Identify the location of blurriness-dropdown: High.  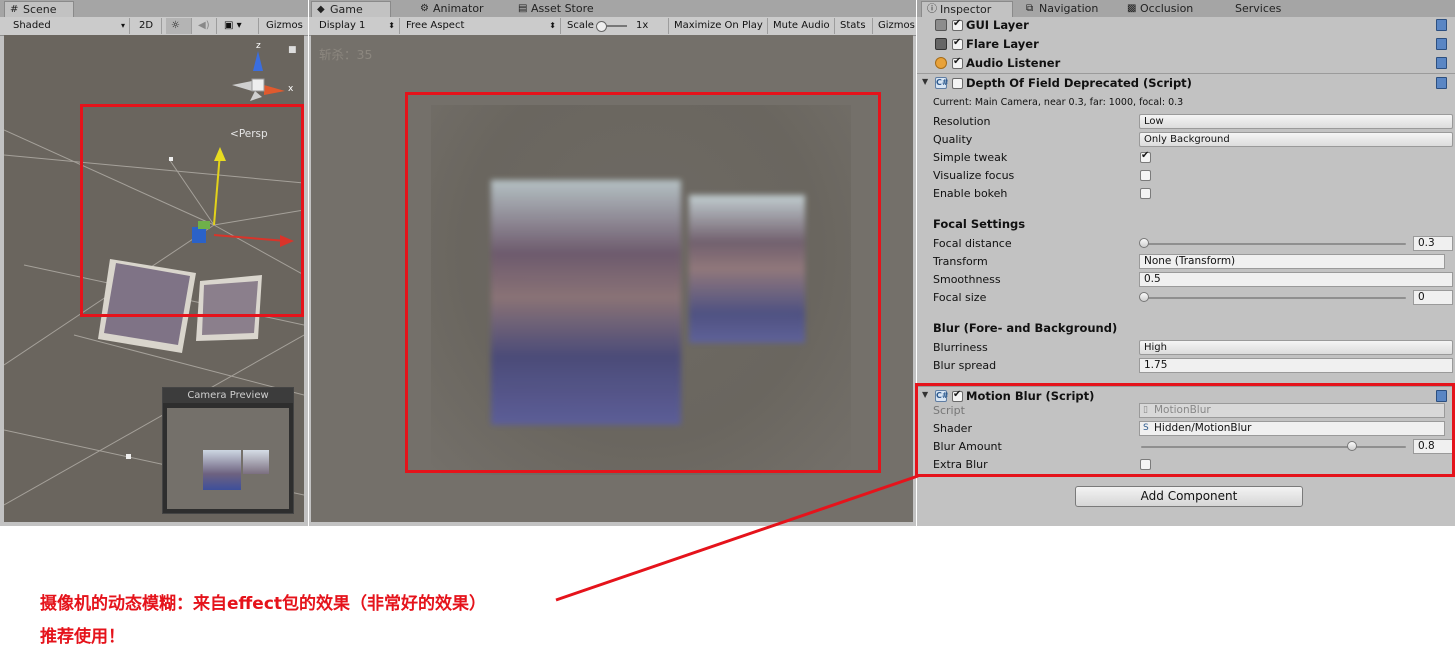
(1296, 347).